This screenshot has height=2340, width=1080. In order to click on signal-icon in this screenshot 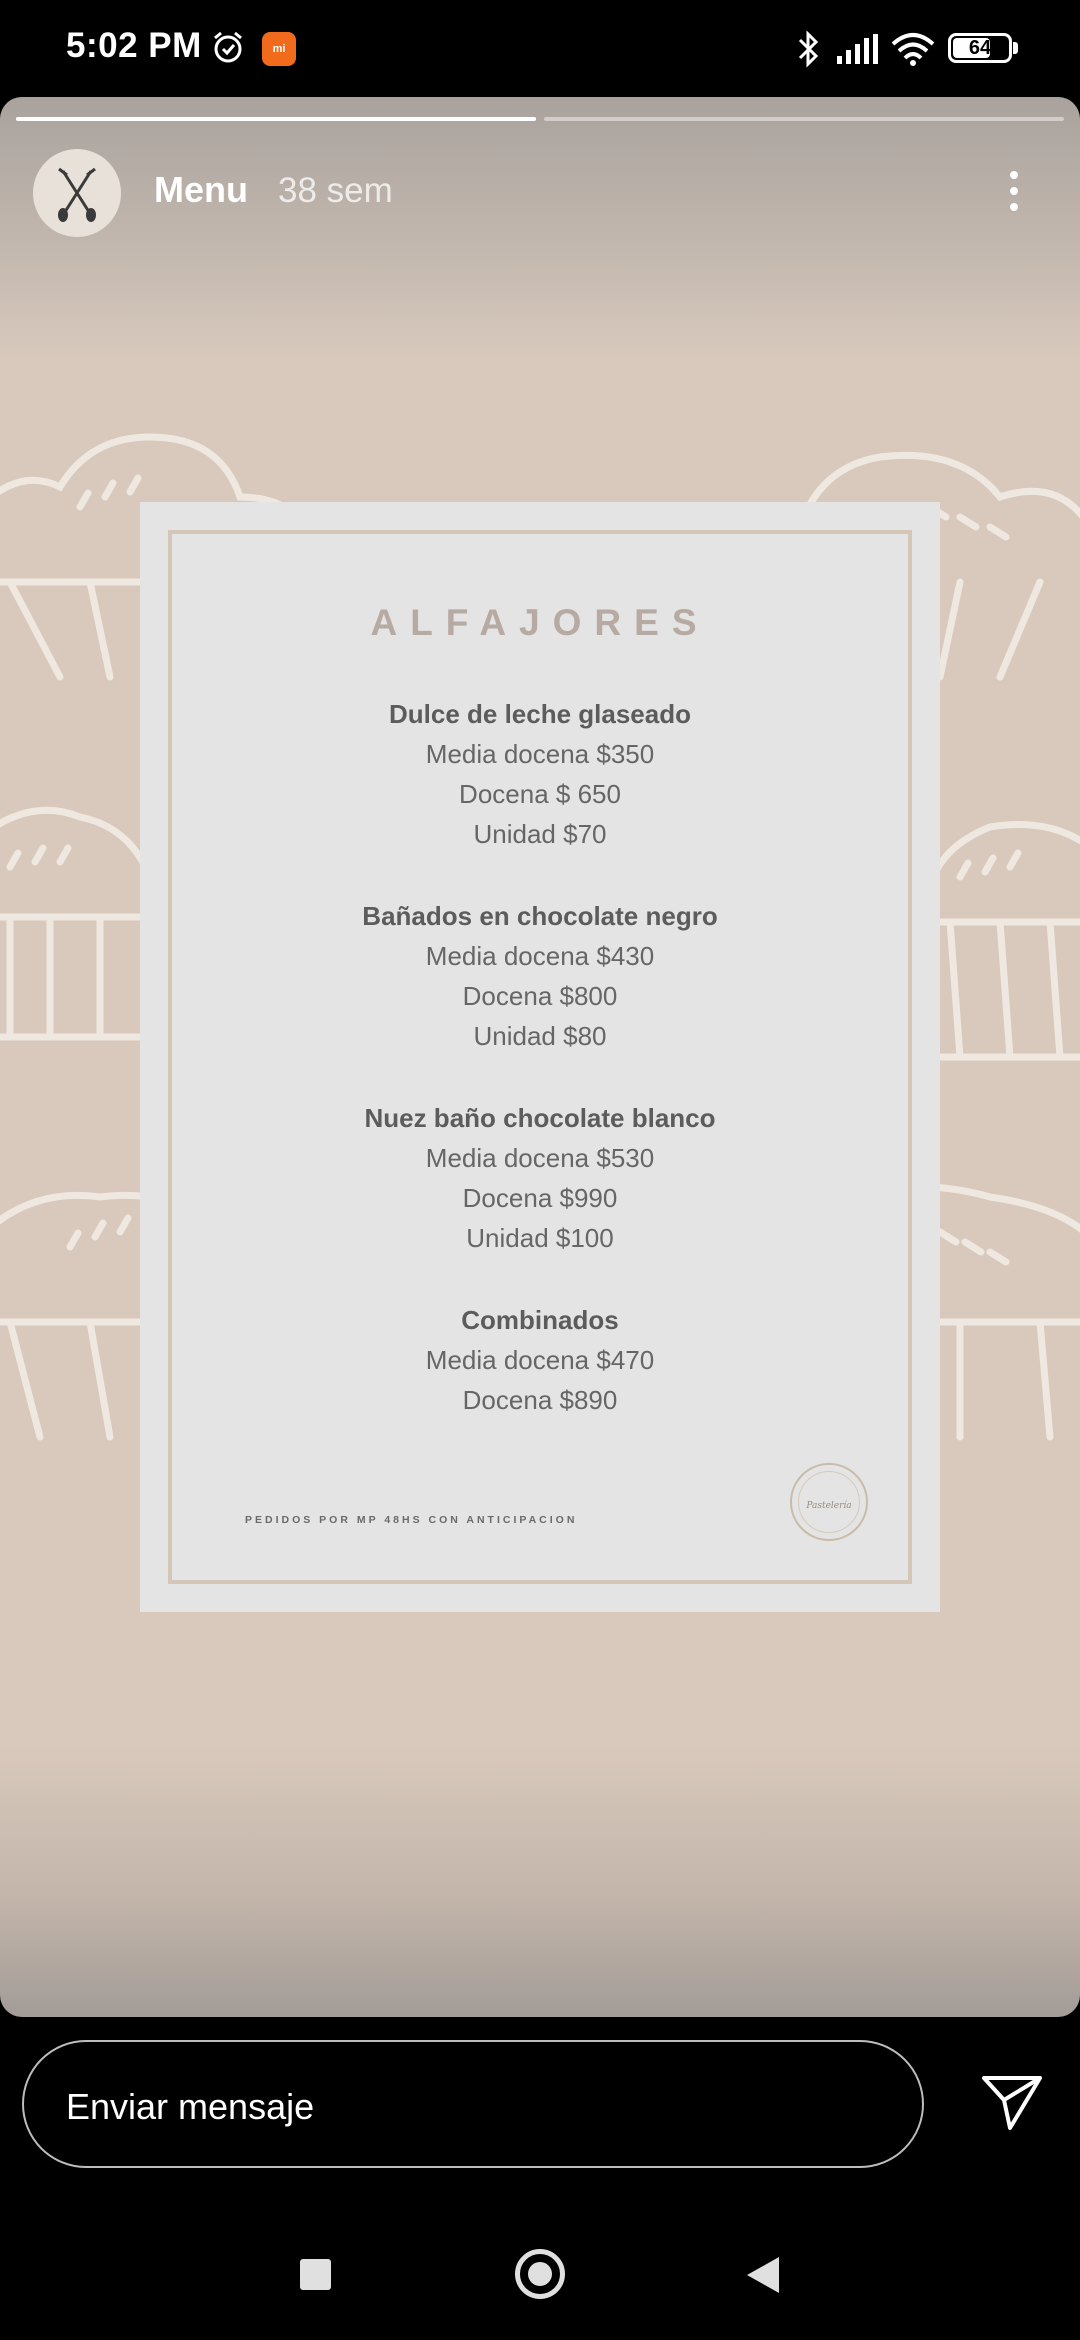, I will do `click(857, 49)`.